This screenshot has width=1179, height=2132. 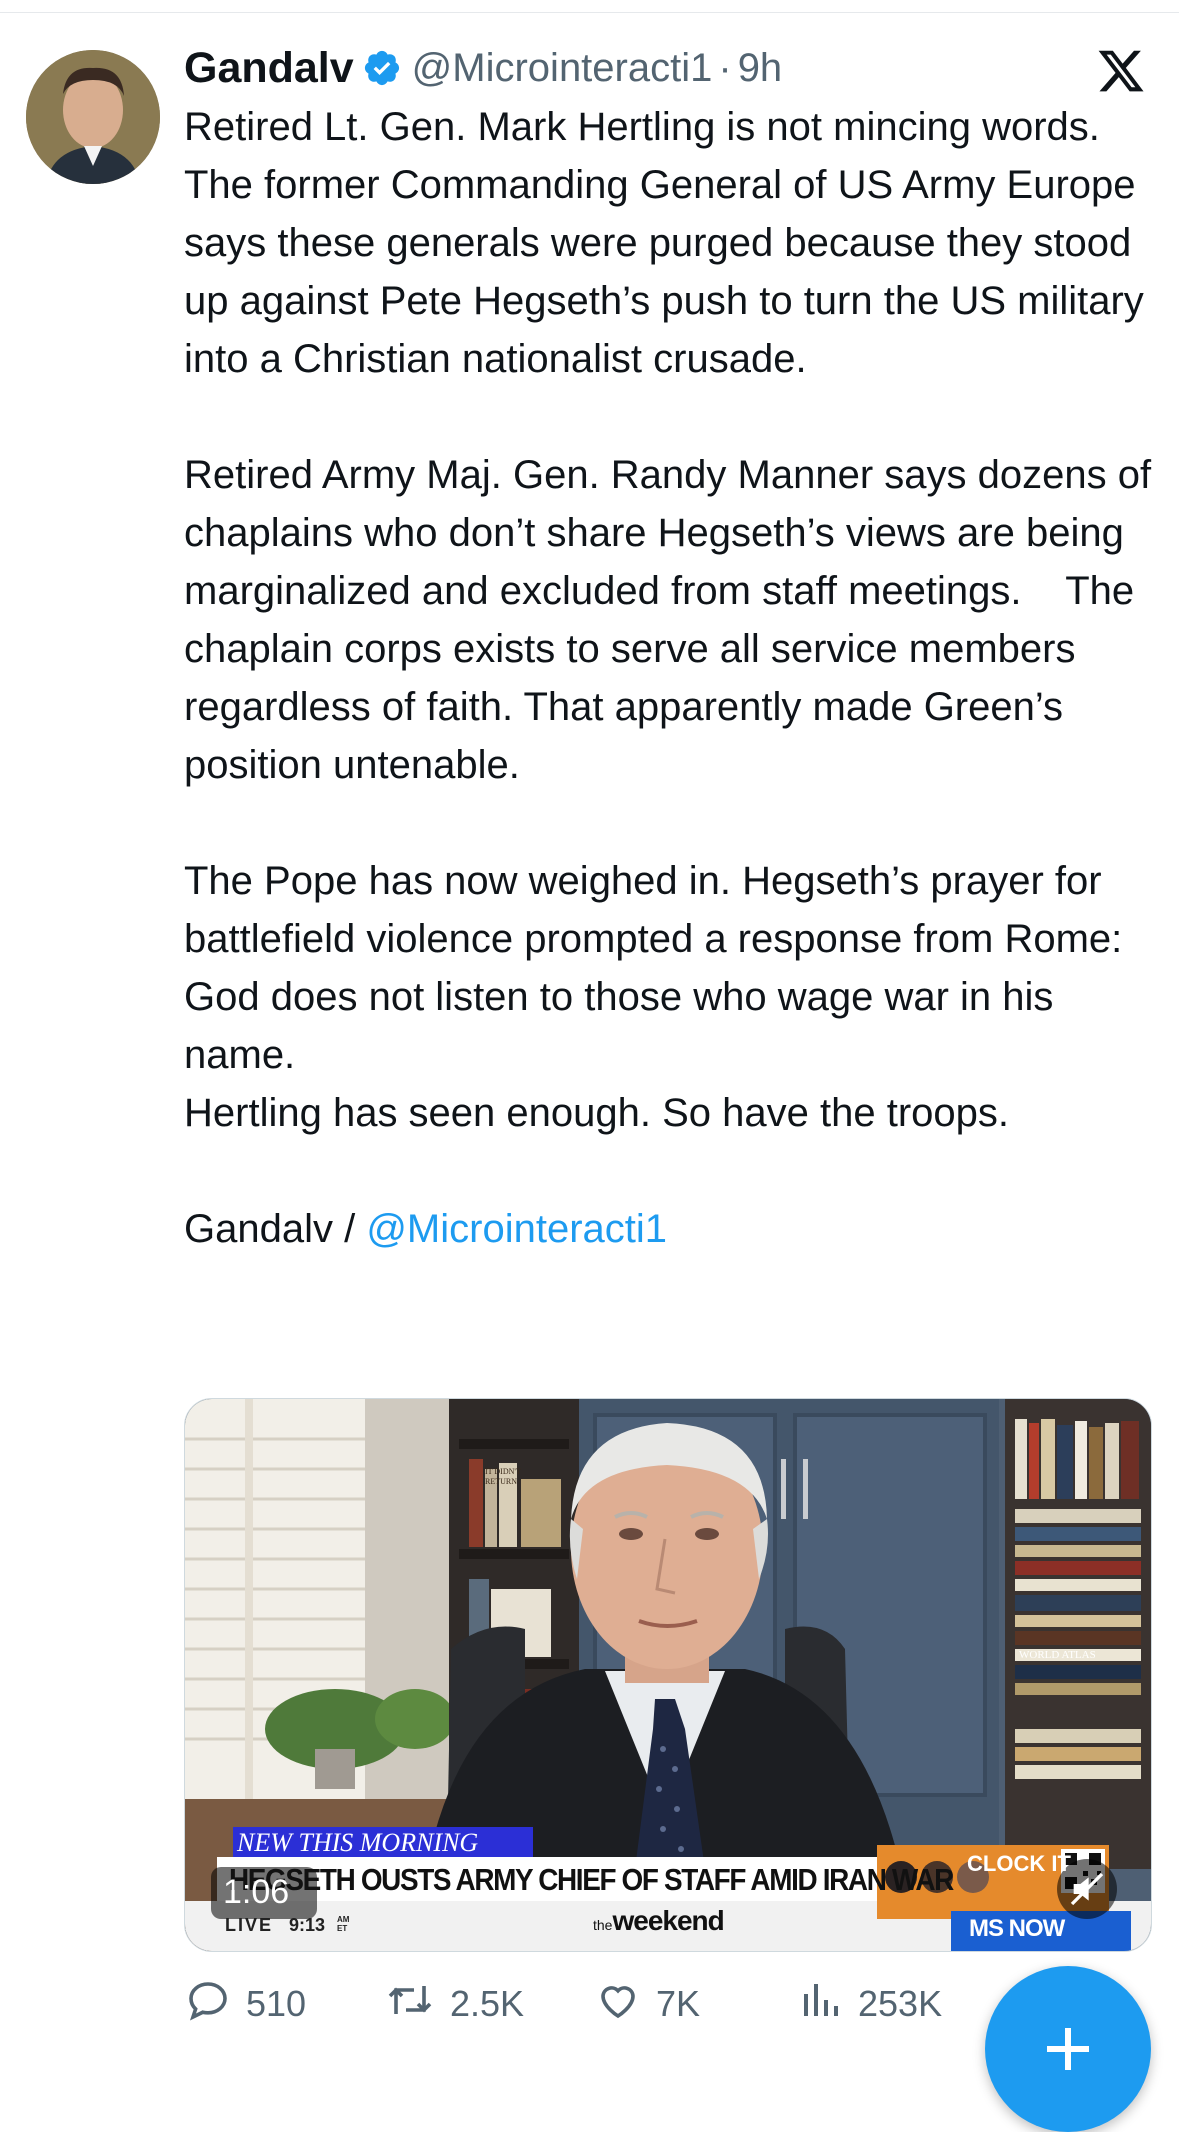 I want to click on like-icon, so click(x=625, y=2004).